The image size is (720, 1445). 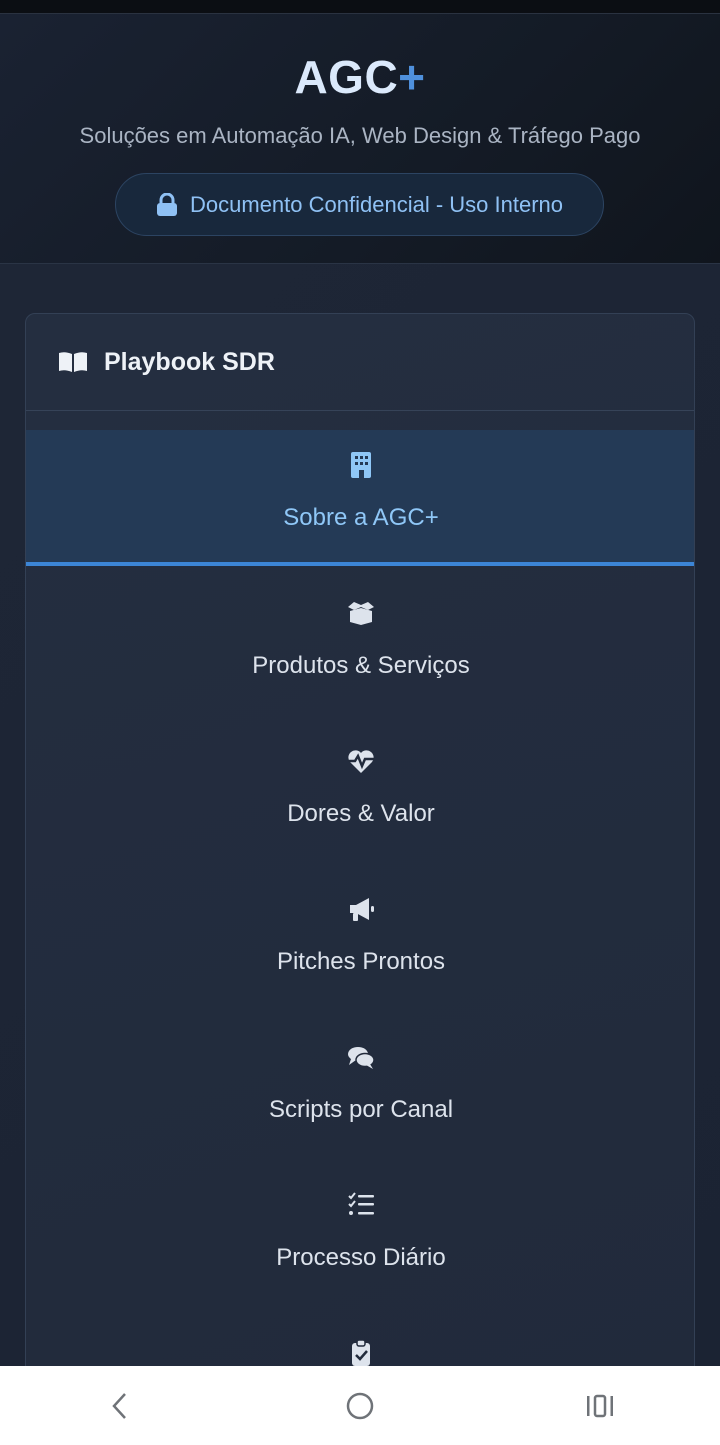 I want to click on book-icon, so click(x=73, y=362).